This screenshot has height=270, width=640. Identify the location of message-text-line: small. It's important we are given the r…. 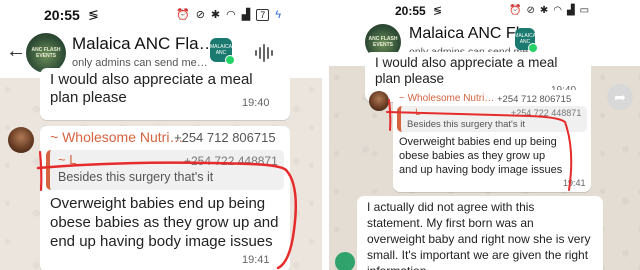
(478, 255).